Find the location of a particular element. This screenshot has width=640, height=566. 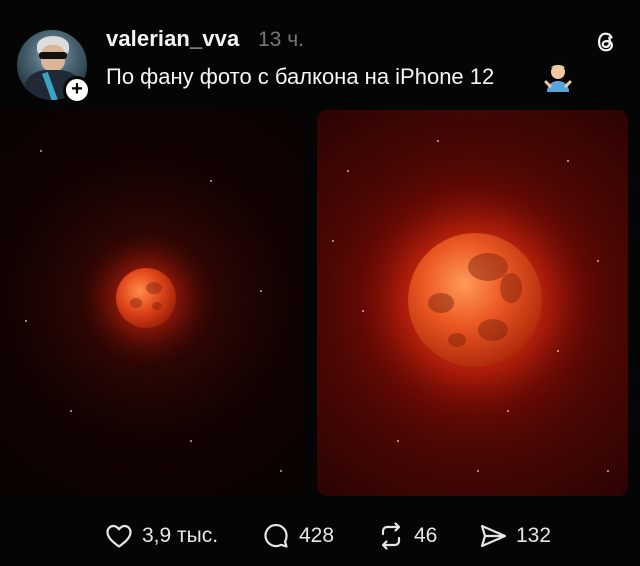

moon-large is located at coordinates (475, 300).